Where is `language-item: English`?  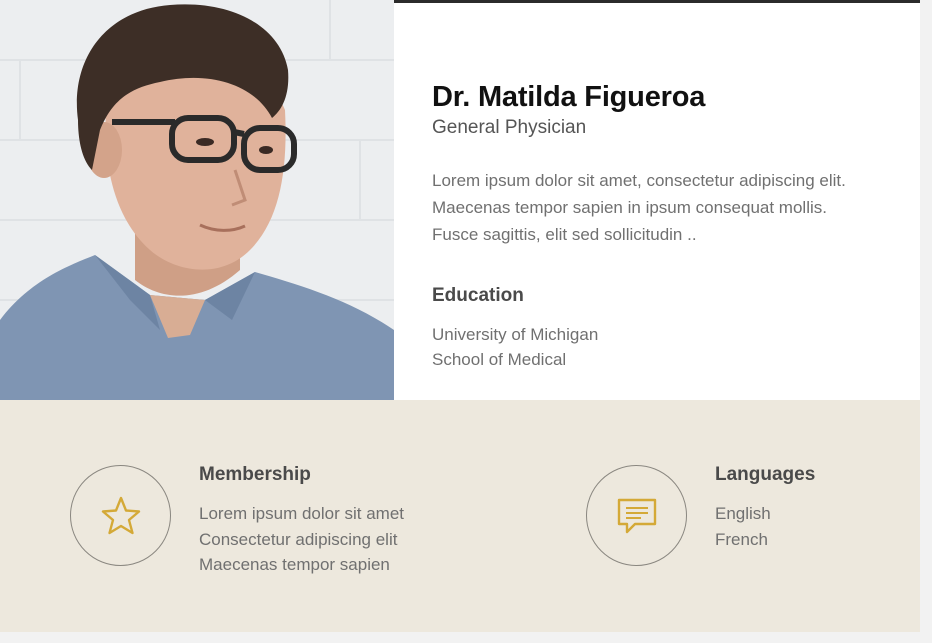 language-item: English is located at coordinates (743, 513).